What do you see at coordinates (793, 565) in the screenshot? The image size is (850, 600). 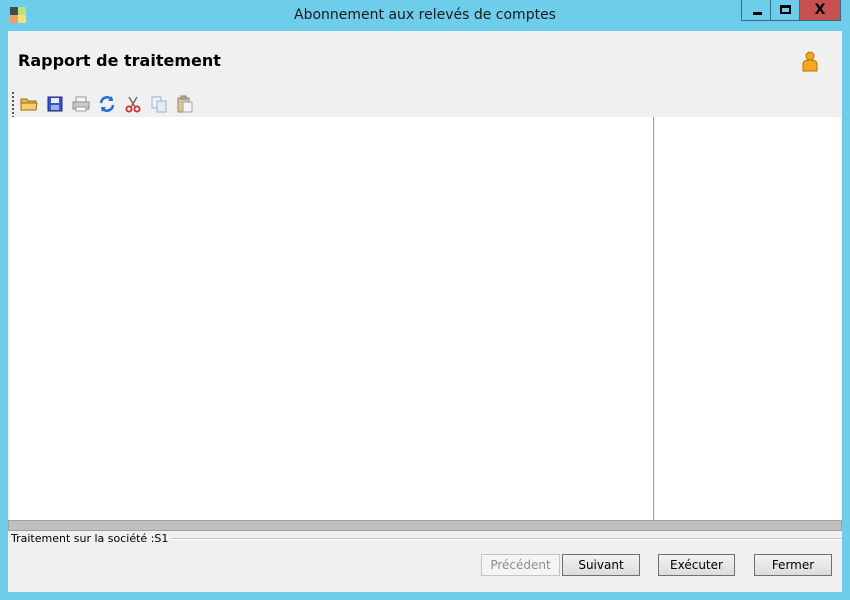 I see `close-button: Fermer` at bounding box center [793, 565].